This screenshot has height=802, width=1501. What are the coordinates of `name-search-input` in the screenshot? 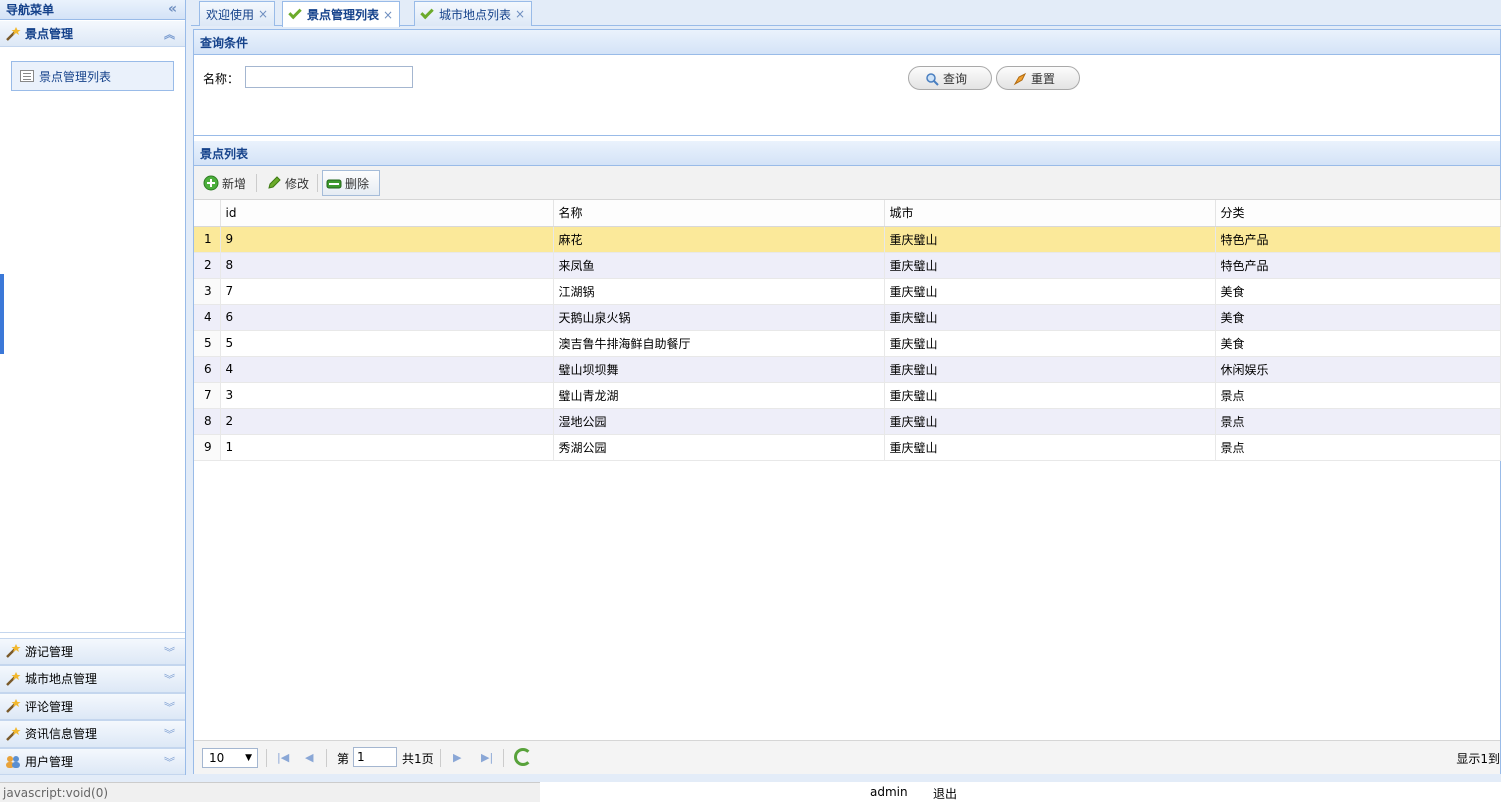 It's located at (329, 77).